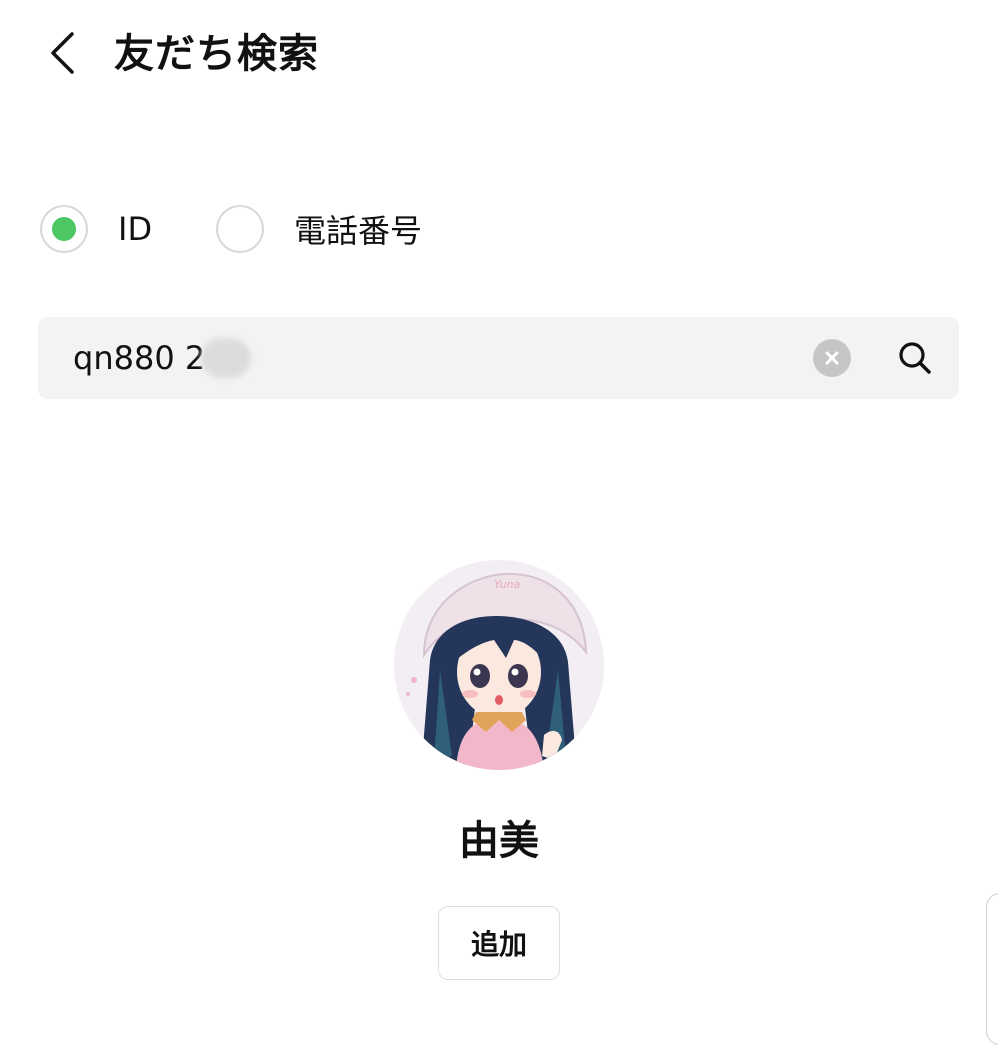  I want to click on search-type-selector: ID 電話番号, so click(340, 229).